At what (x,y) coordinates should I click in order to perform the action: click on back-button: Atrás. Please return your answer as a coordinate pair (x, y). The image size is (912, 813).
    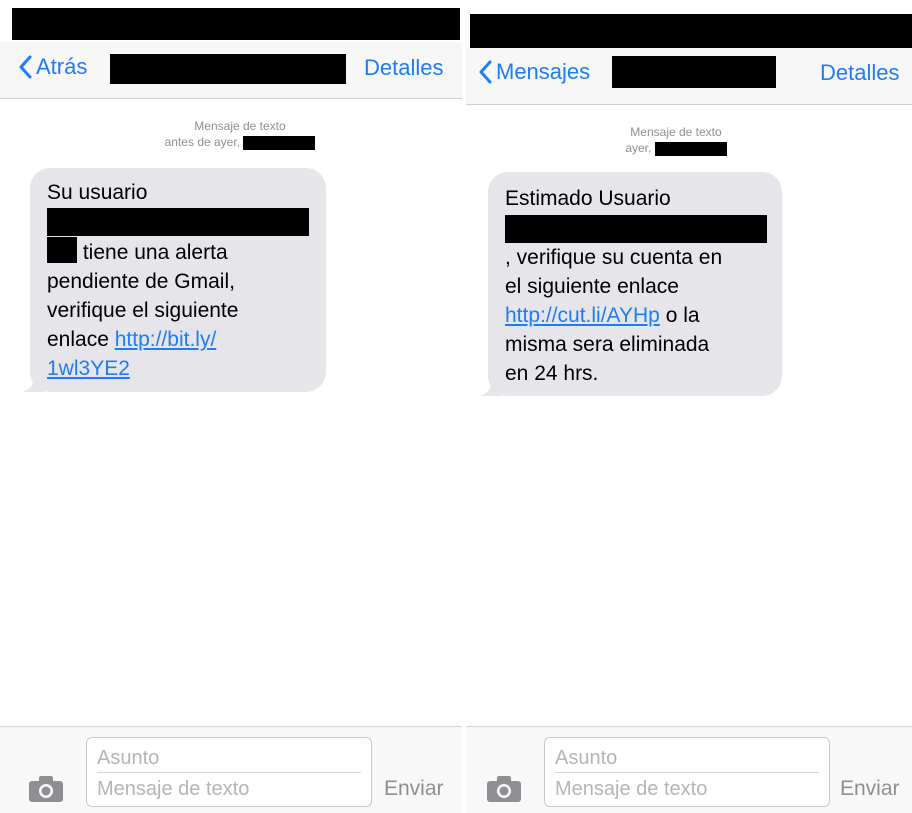
    Looking at the image, I should click on (52, 67).